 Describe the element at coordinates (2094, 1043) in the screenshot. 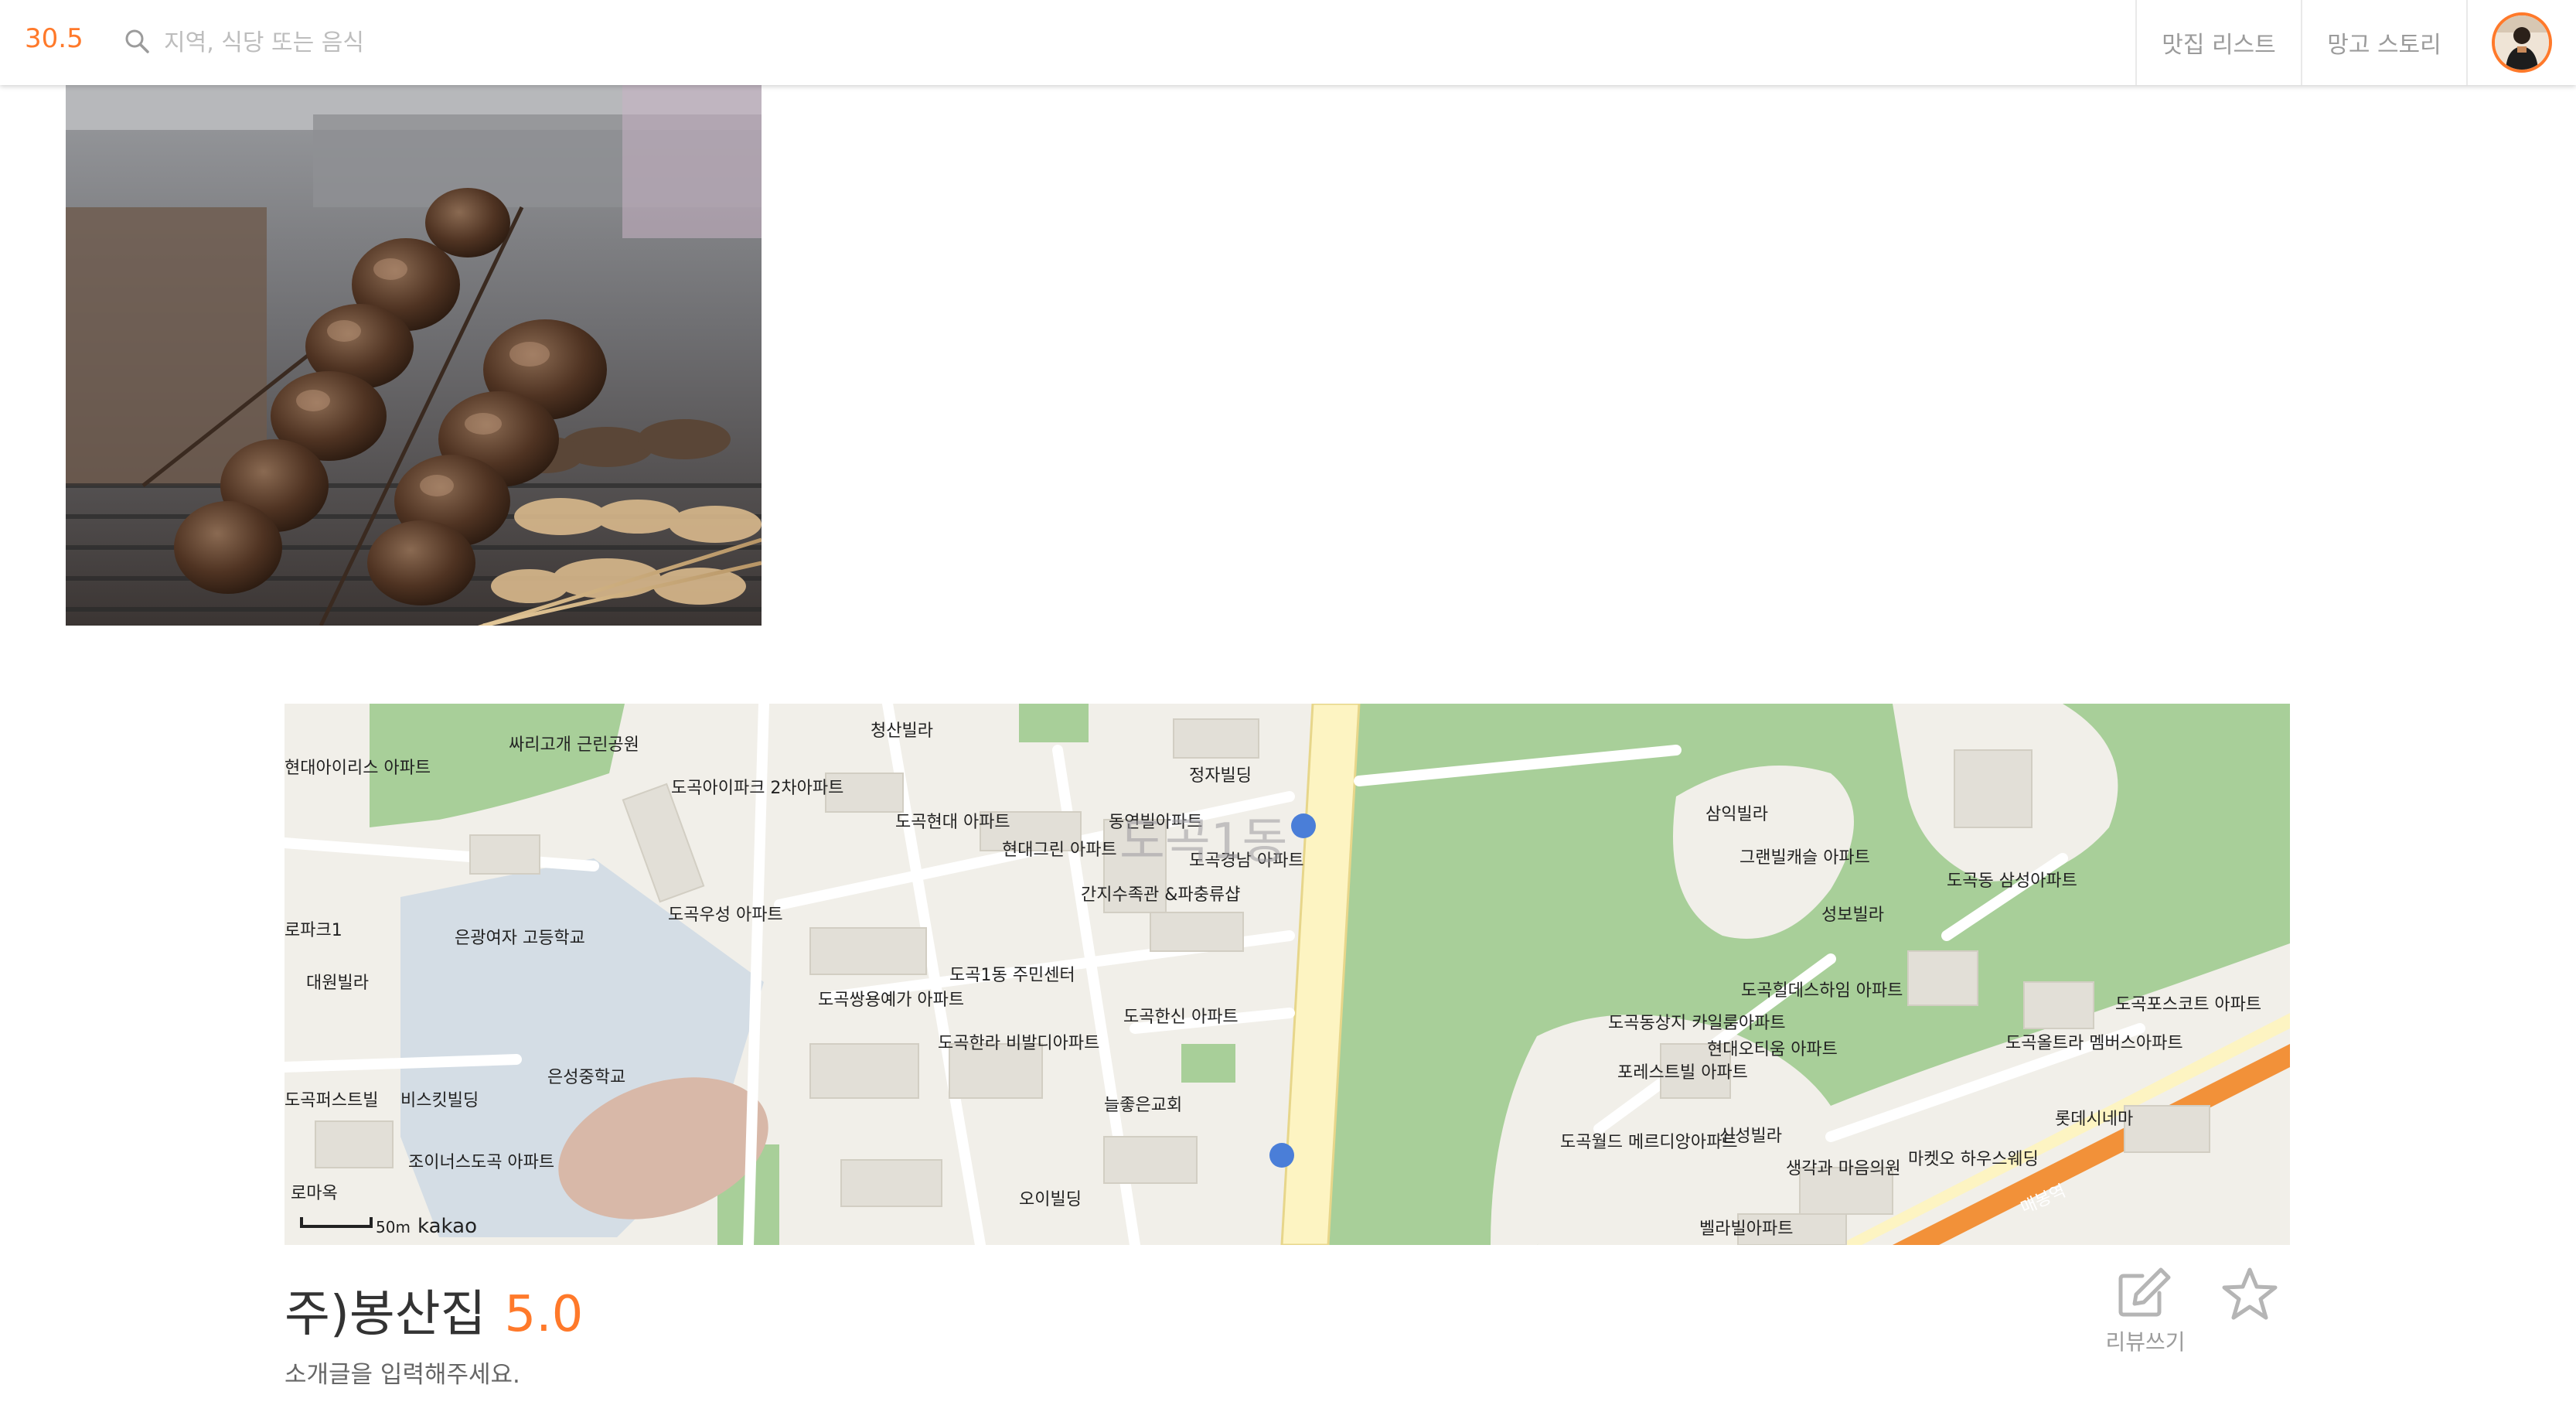

I see `map-label: 도곡올트라 멤버스아파트` at that location.